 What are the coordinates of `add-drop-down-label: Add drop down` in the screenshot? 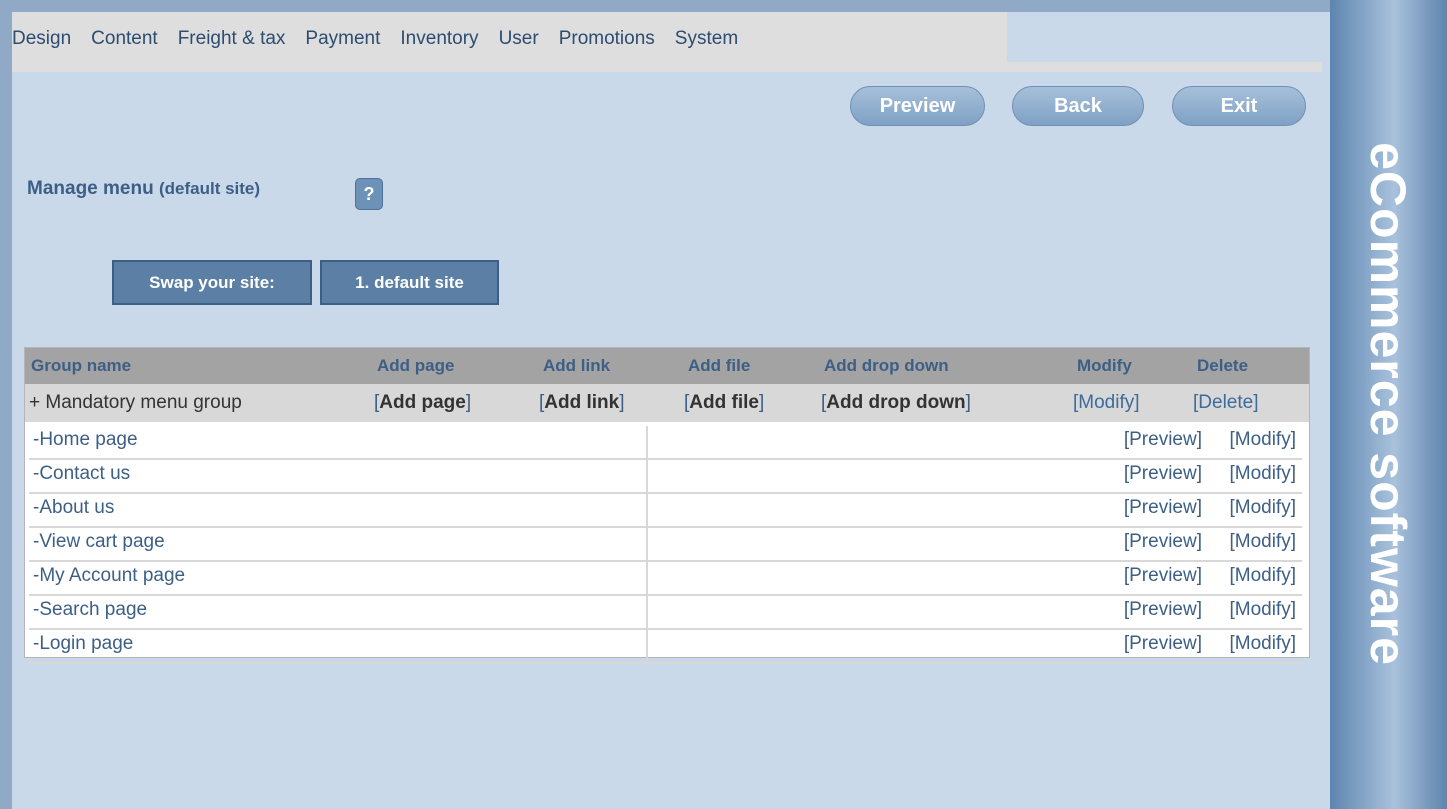 It's located at (895, 402).